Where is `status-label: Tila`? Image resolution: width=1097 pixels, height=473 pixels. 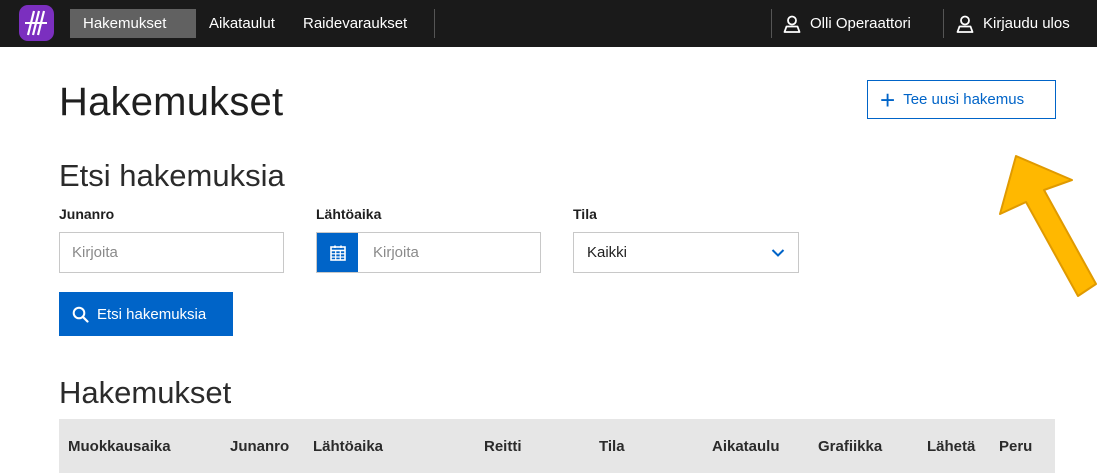
status-label: Tila is located at coordinates (585, 214).